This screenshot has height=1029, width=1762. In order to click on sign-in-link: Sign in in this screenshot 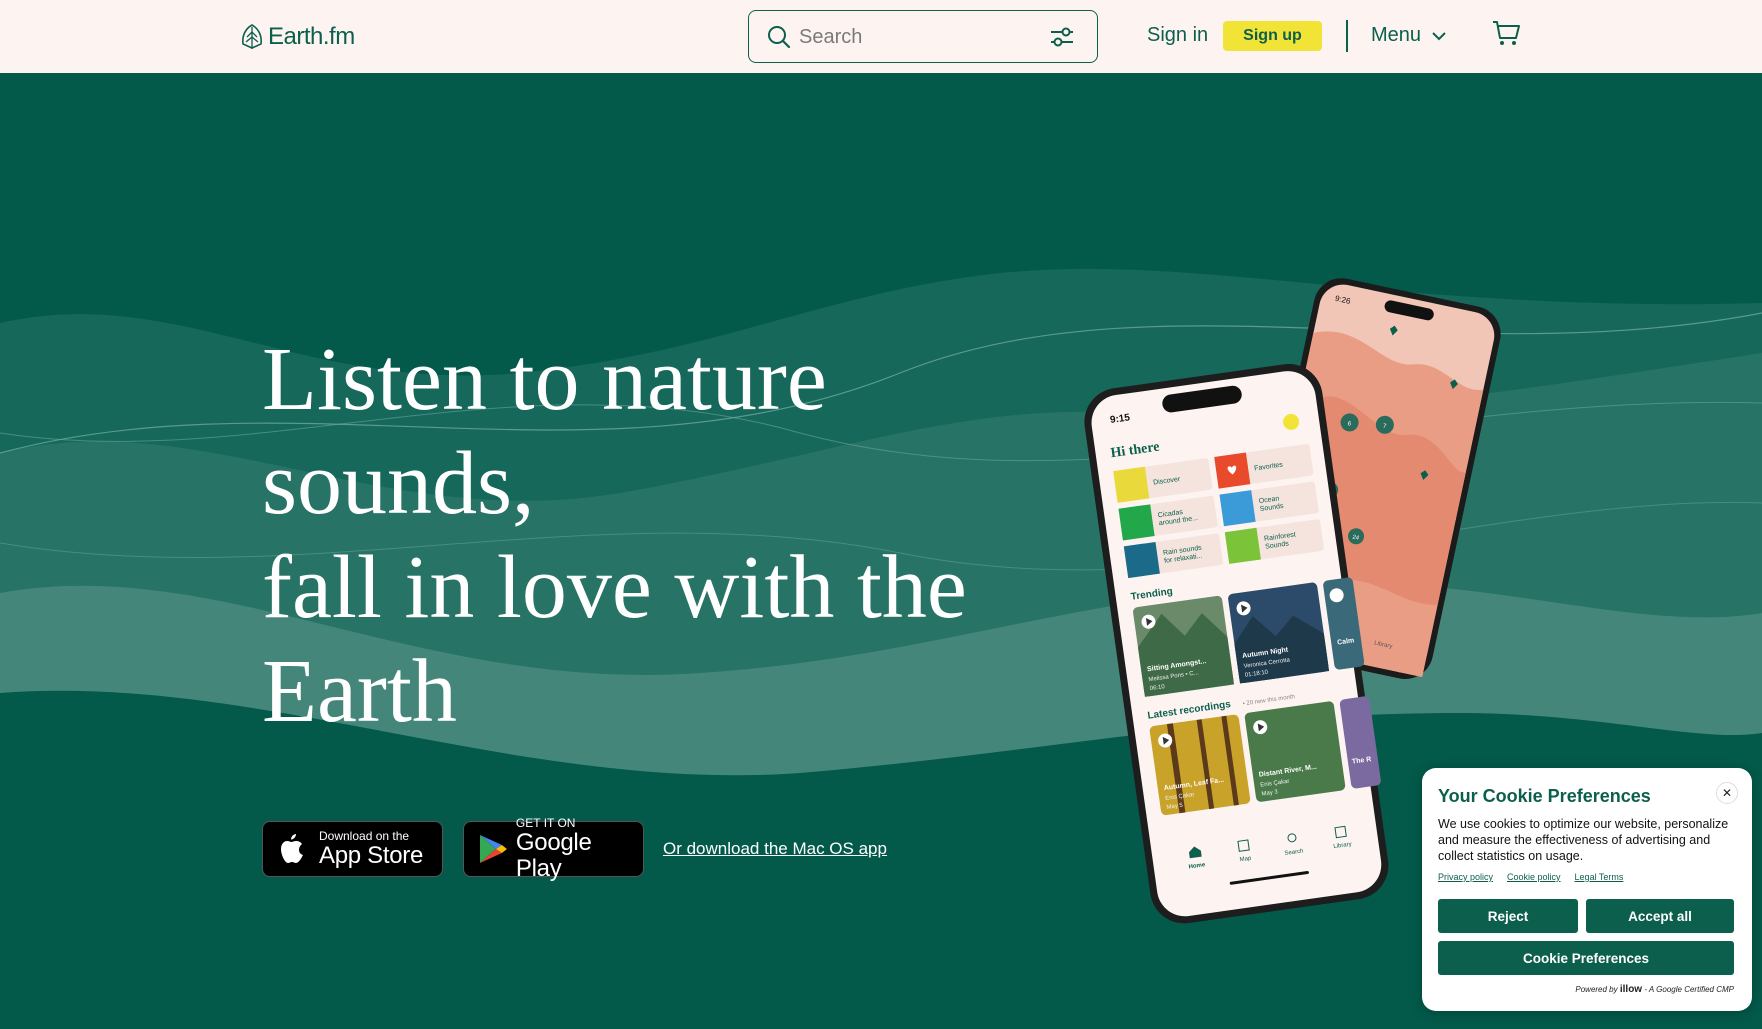, I will do `click(1177, 35)`.